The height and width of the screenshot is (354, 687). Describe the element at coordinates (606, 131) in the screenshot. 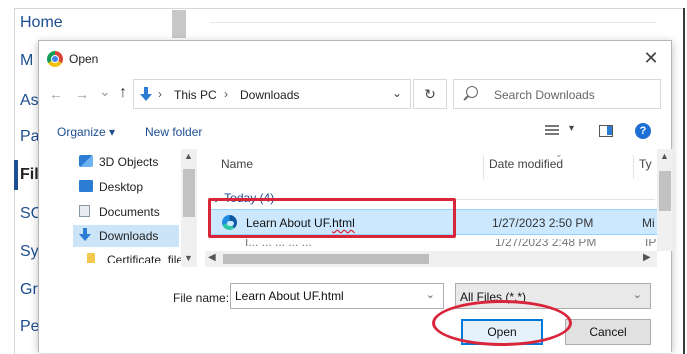

I see `preview-pane-icon` at that location.